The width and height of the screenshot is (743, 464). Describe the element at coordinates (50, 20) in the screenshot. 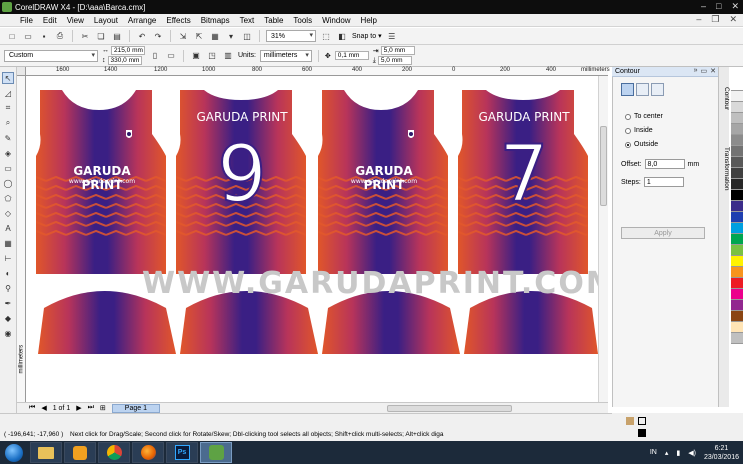

I see `menu-edit: Edit` at that location.